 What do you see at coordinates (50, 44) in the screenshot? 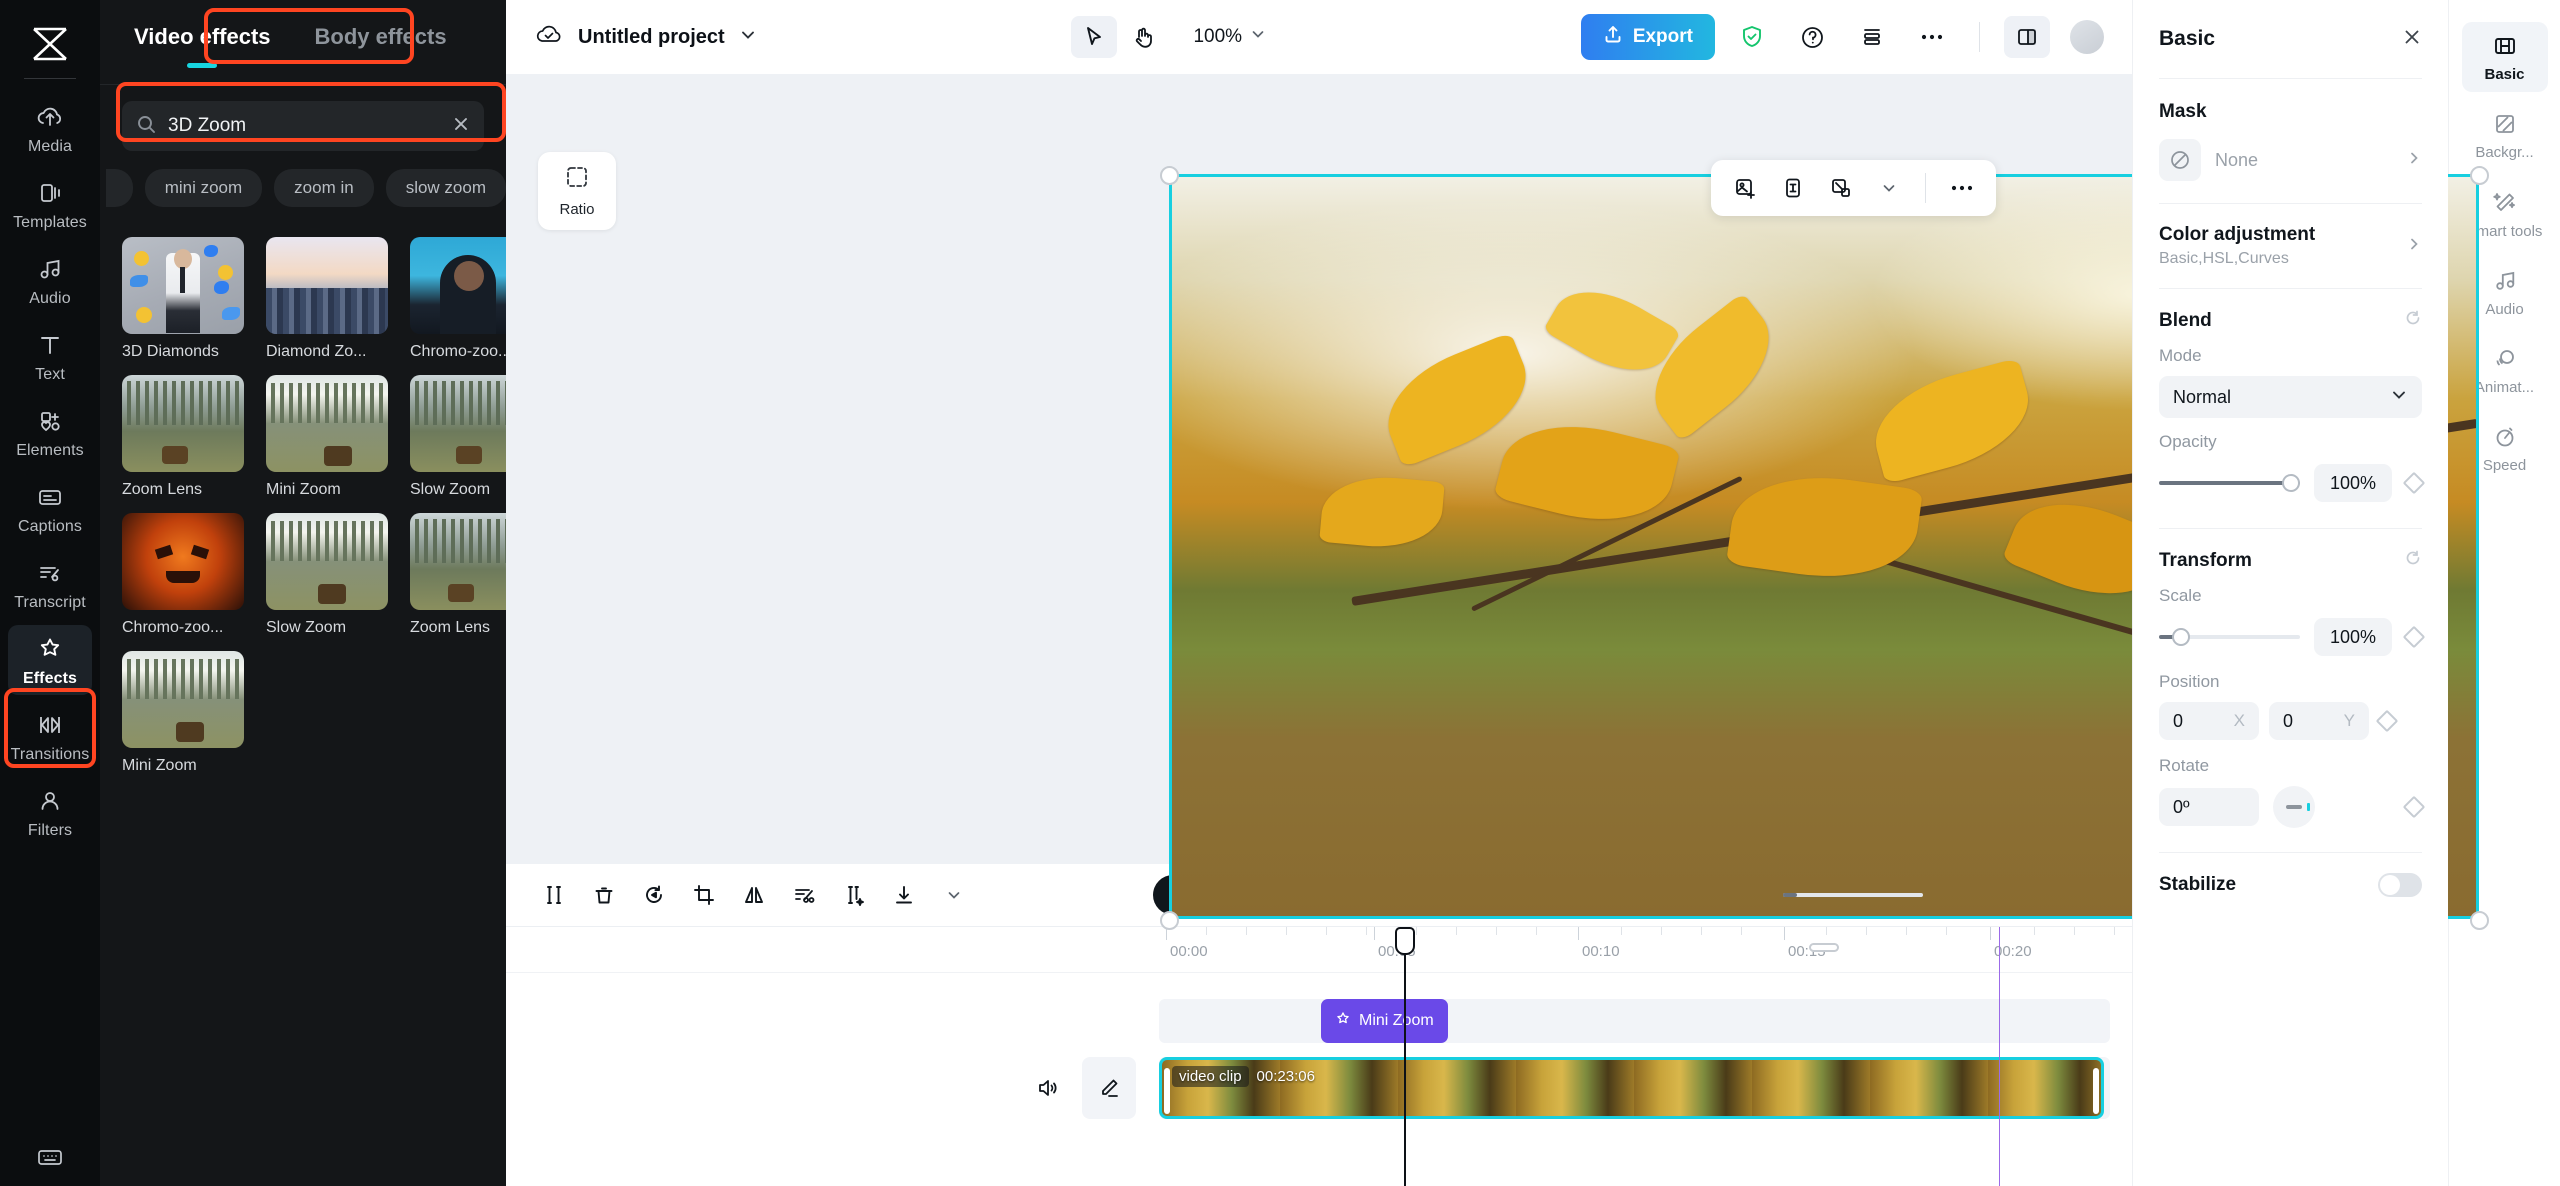
I see `capcut-logo-icon` at bounding box center [50, 44].